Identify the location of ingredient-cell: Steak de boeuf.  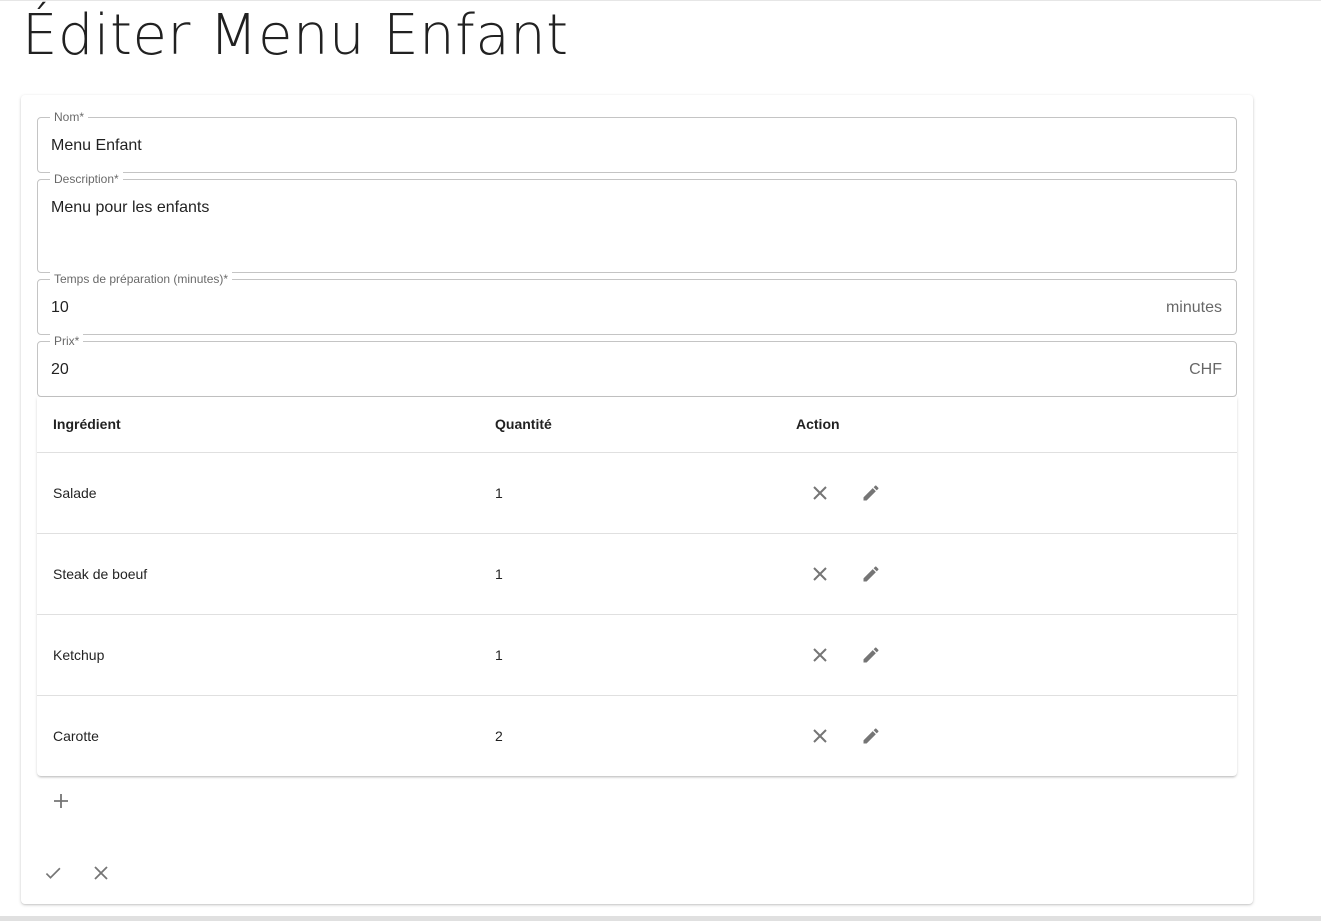
(100, 574).